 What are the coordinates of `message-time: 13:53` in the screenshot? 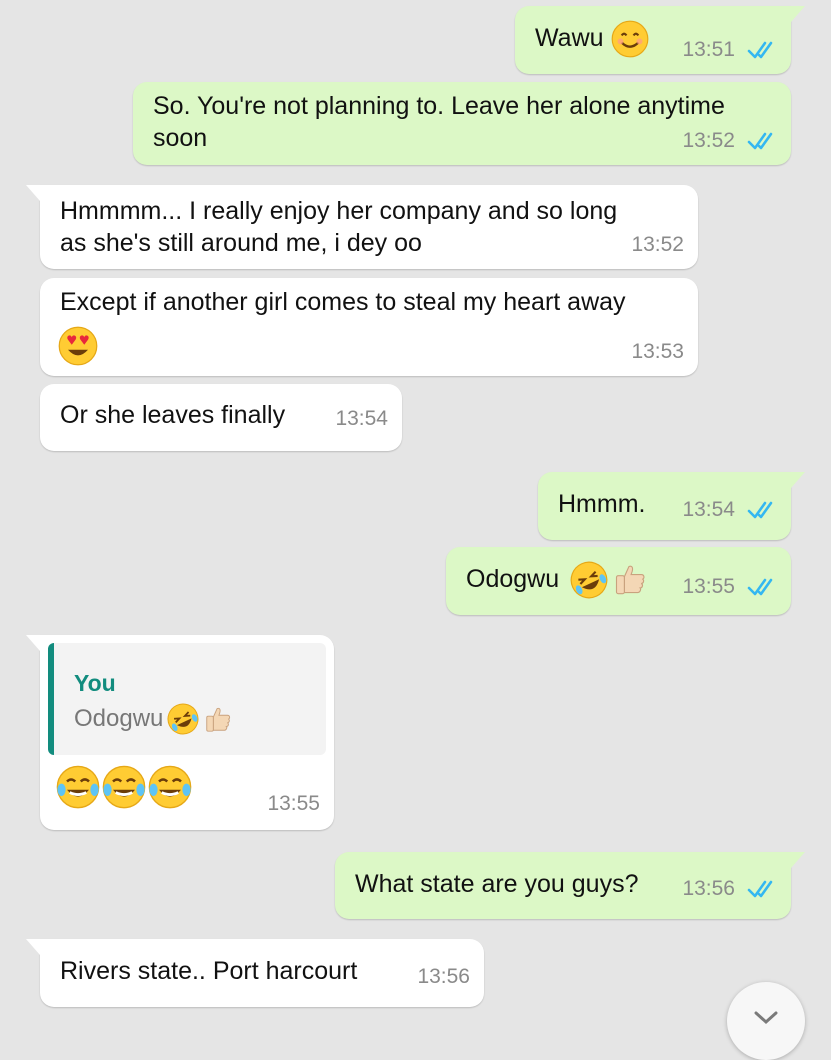 It's located at (657, 351).